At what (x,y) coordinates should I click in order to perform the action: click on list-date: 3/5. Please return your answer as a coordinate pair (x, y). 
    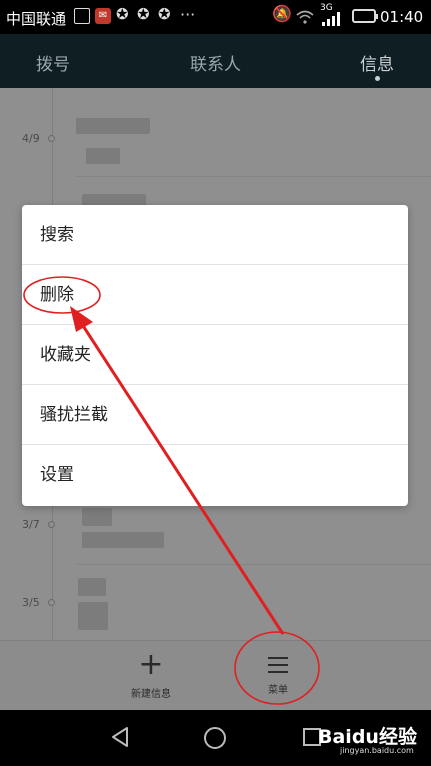
    Looking at the image, I should click on (31, 602).